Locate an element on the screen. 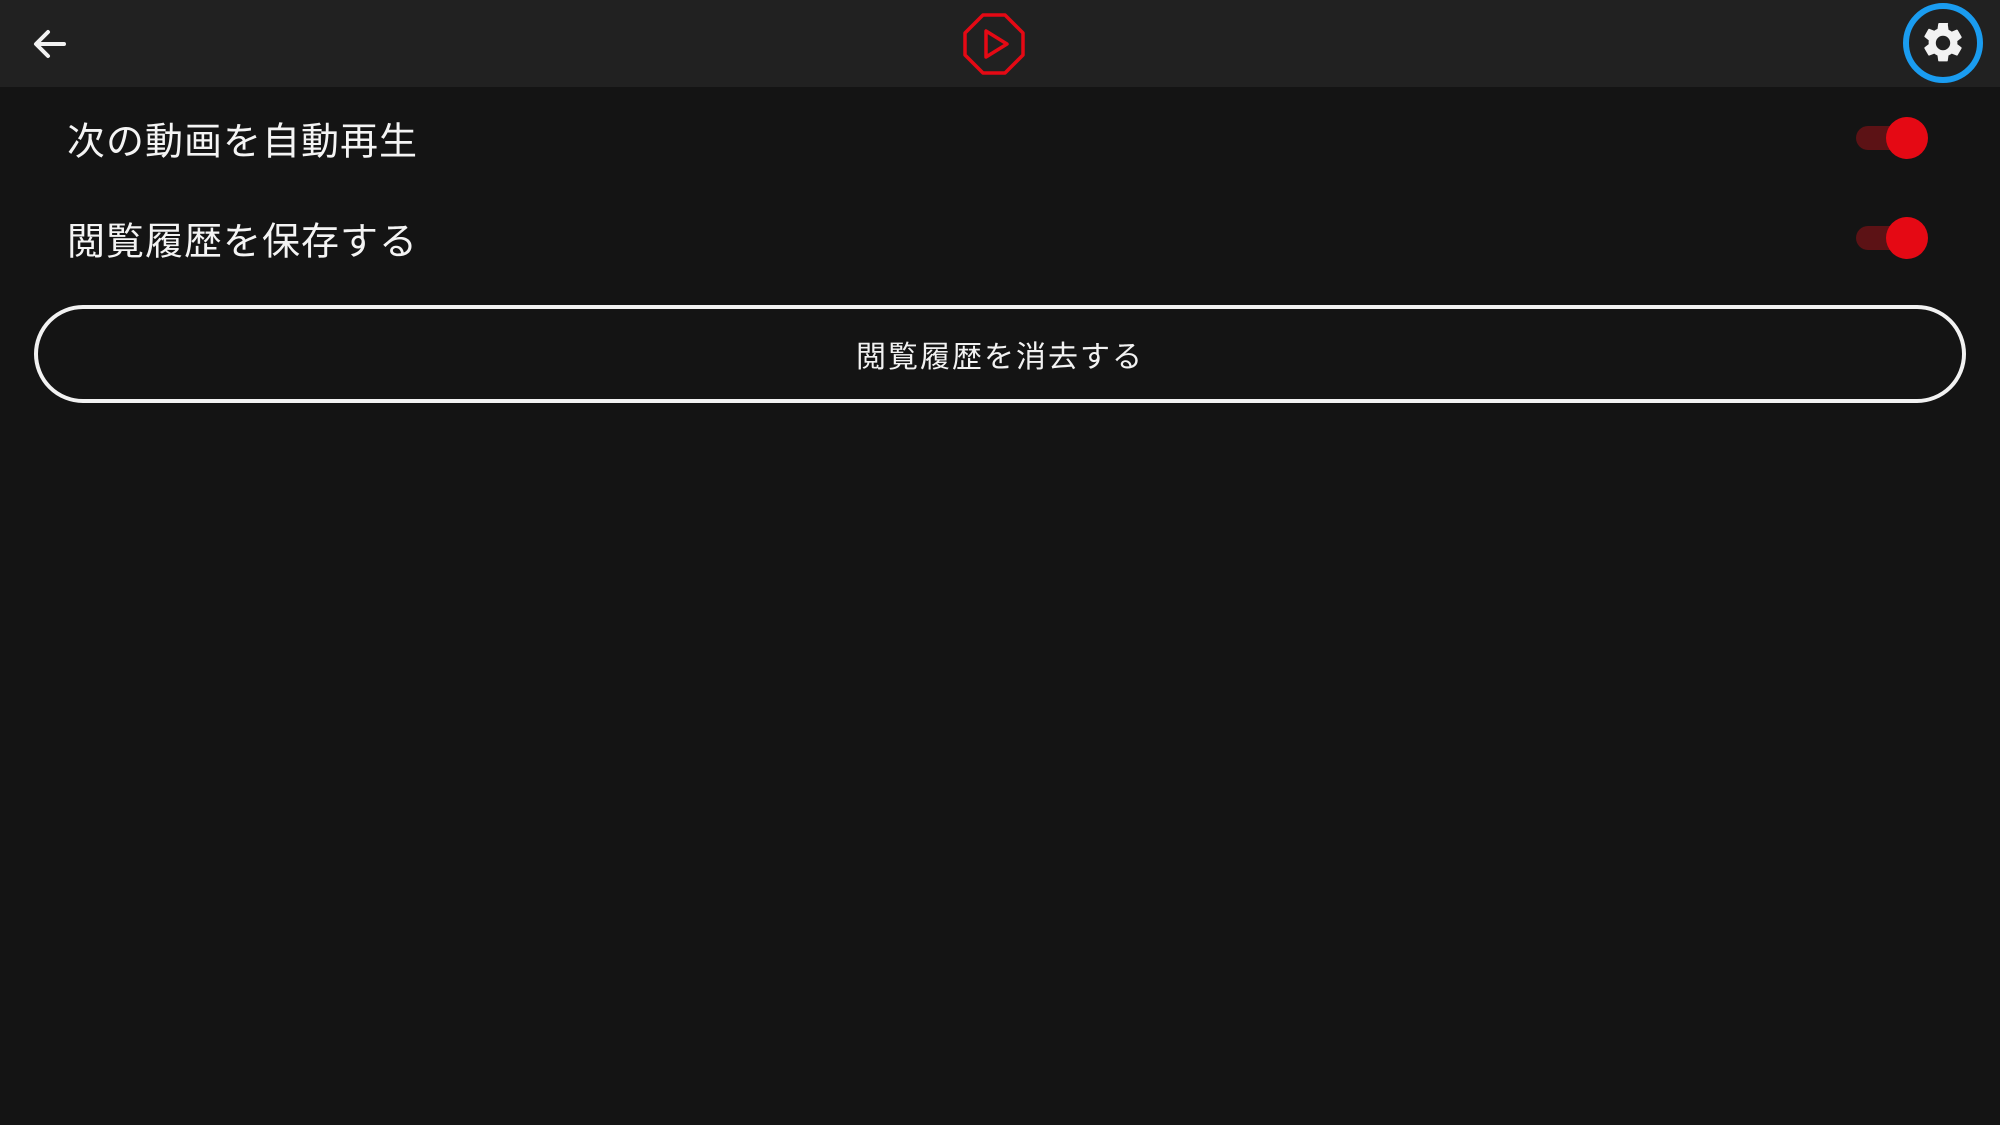 The width and height of the screenshot is (2000, 1125). autoplay-toggle is located at coordinates (1892, 138).